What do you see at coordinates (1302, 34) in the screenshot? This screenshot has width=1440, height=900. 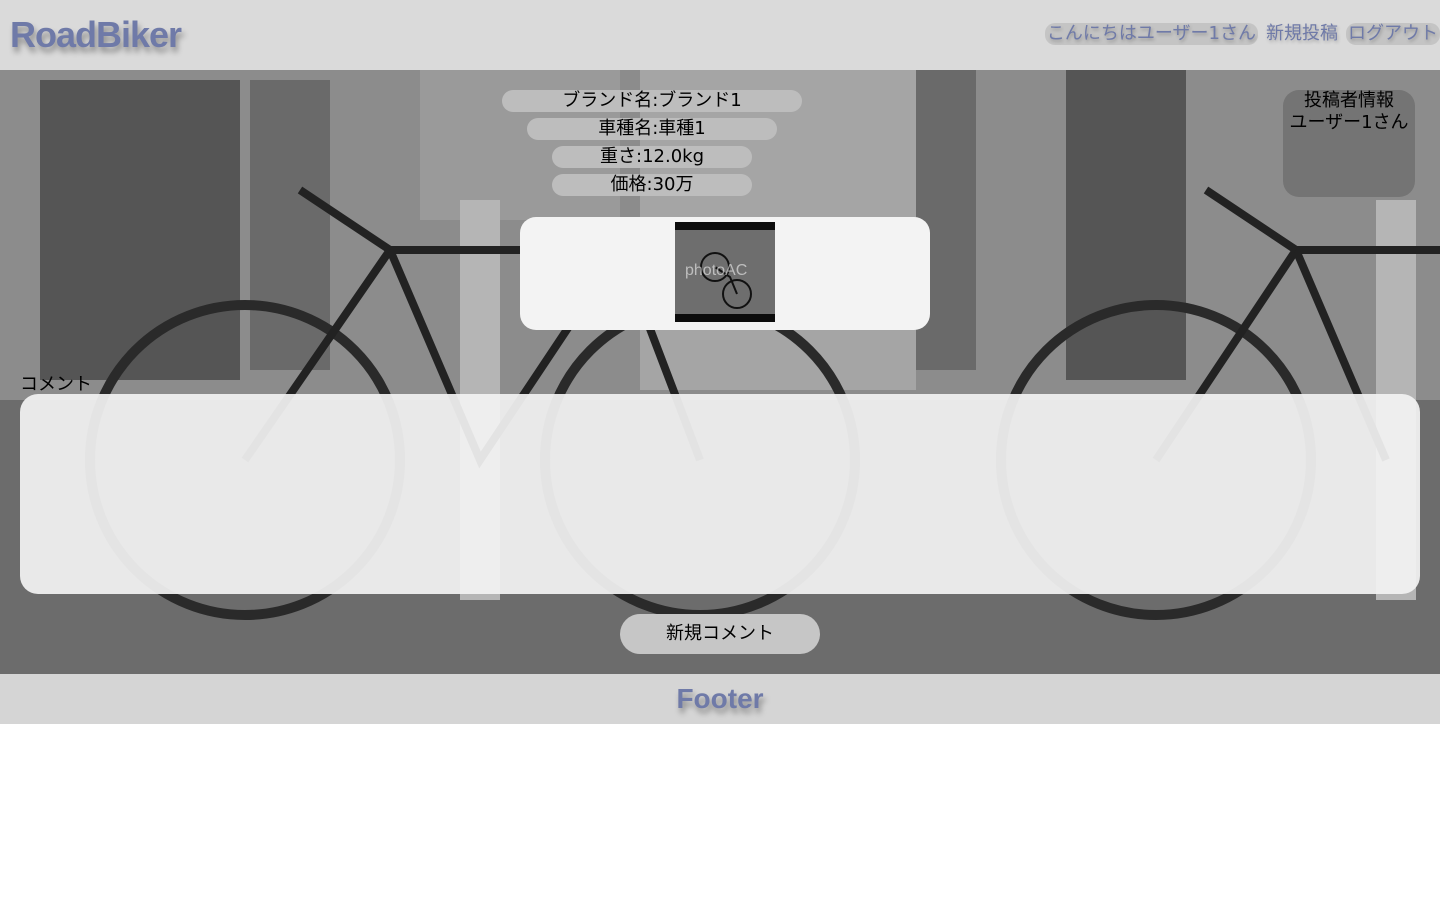 I see `new-post-link: 新規投稿` at bounding box center [1302, 34].